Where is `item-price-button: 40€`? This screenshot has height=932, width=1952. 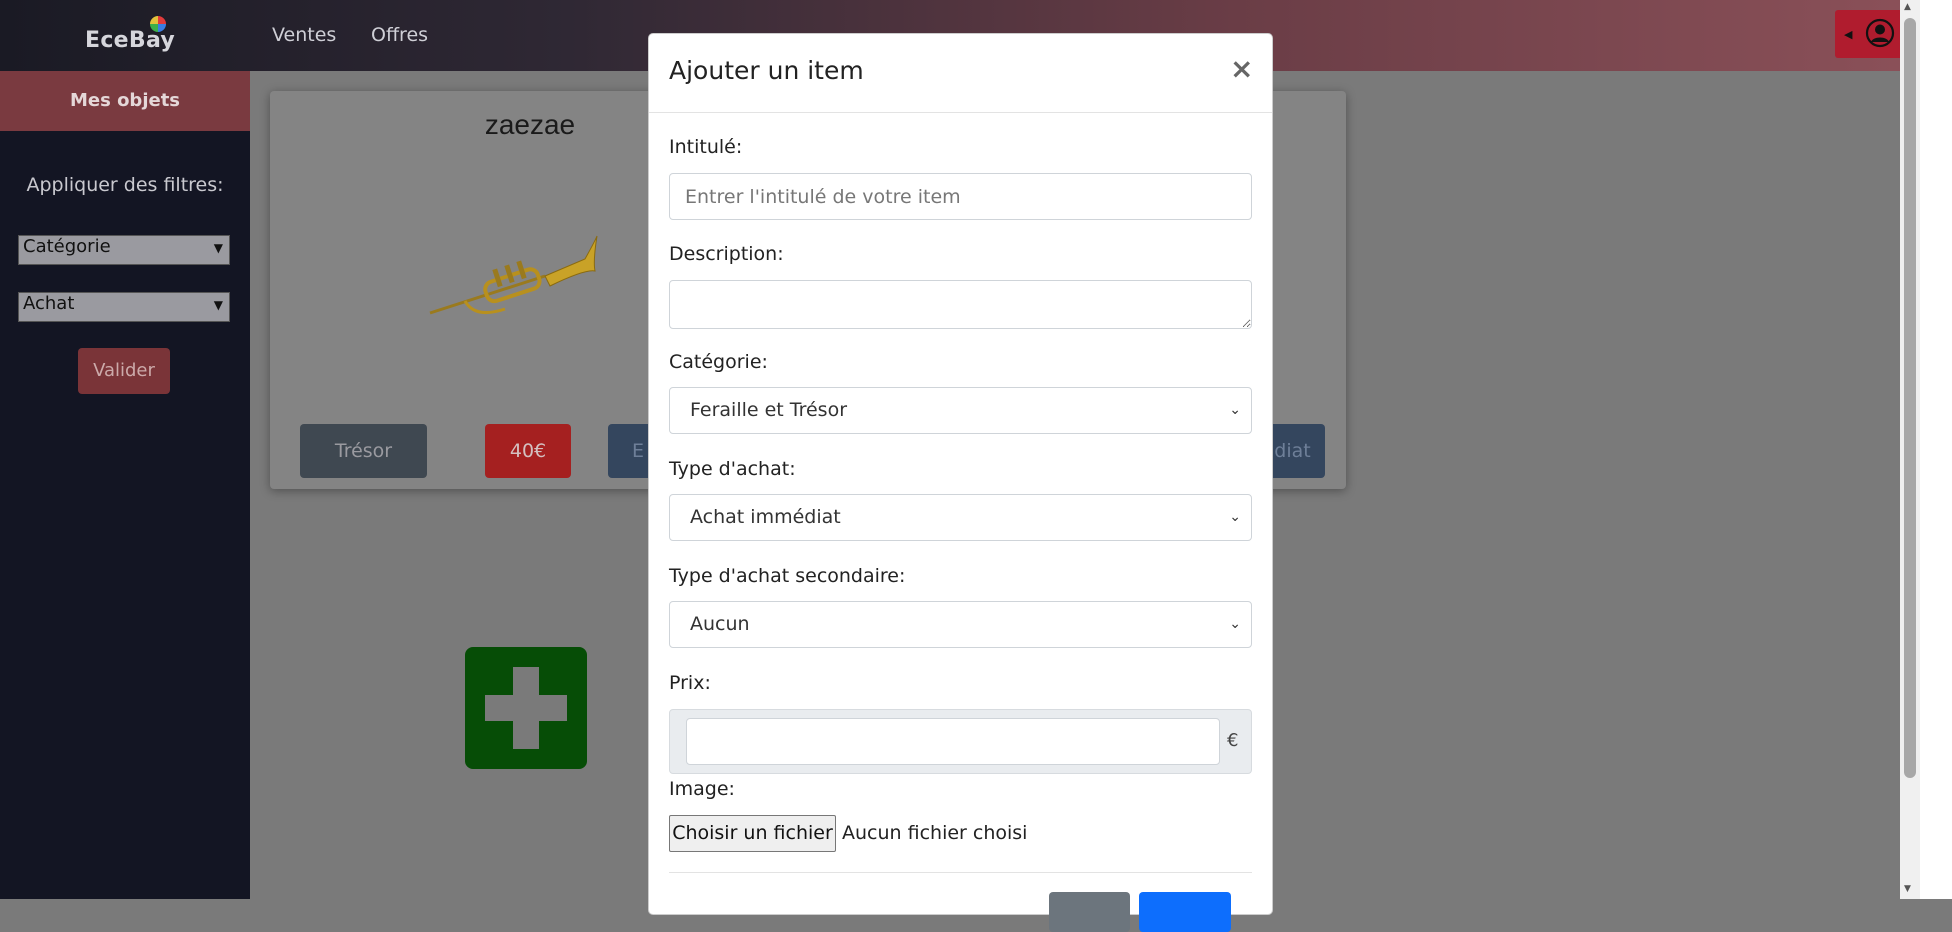
item-price-button: 40€ is located at coordinates (528, 451).